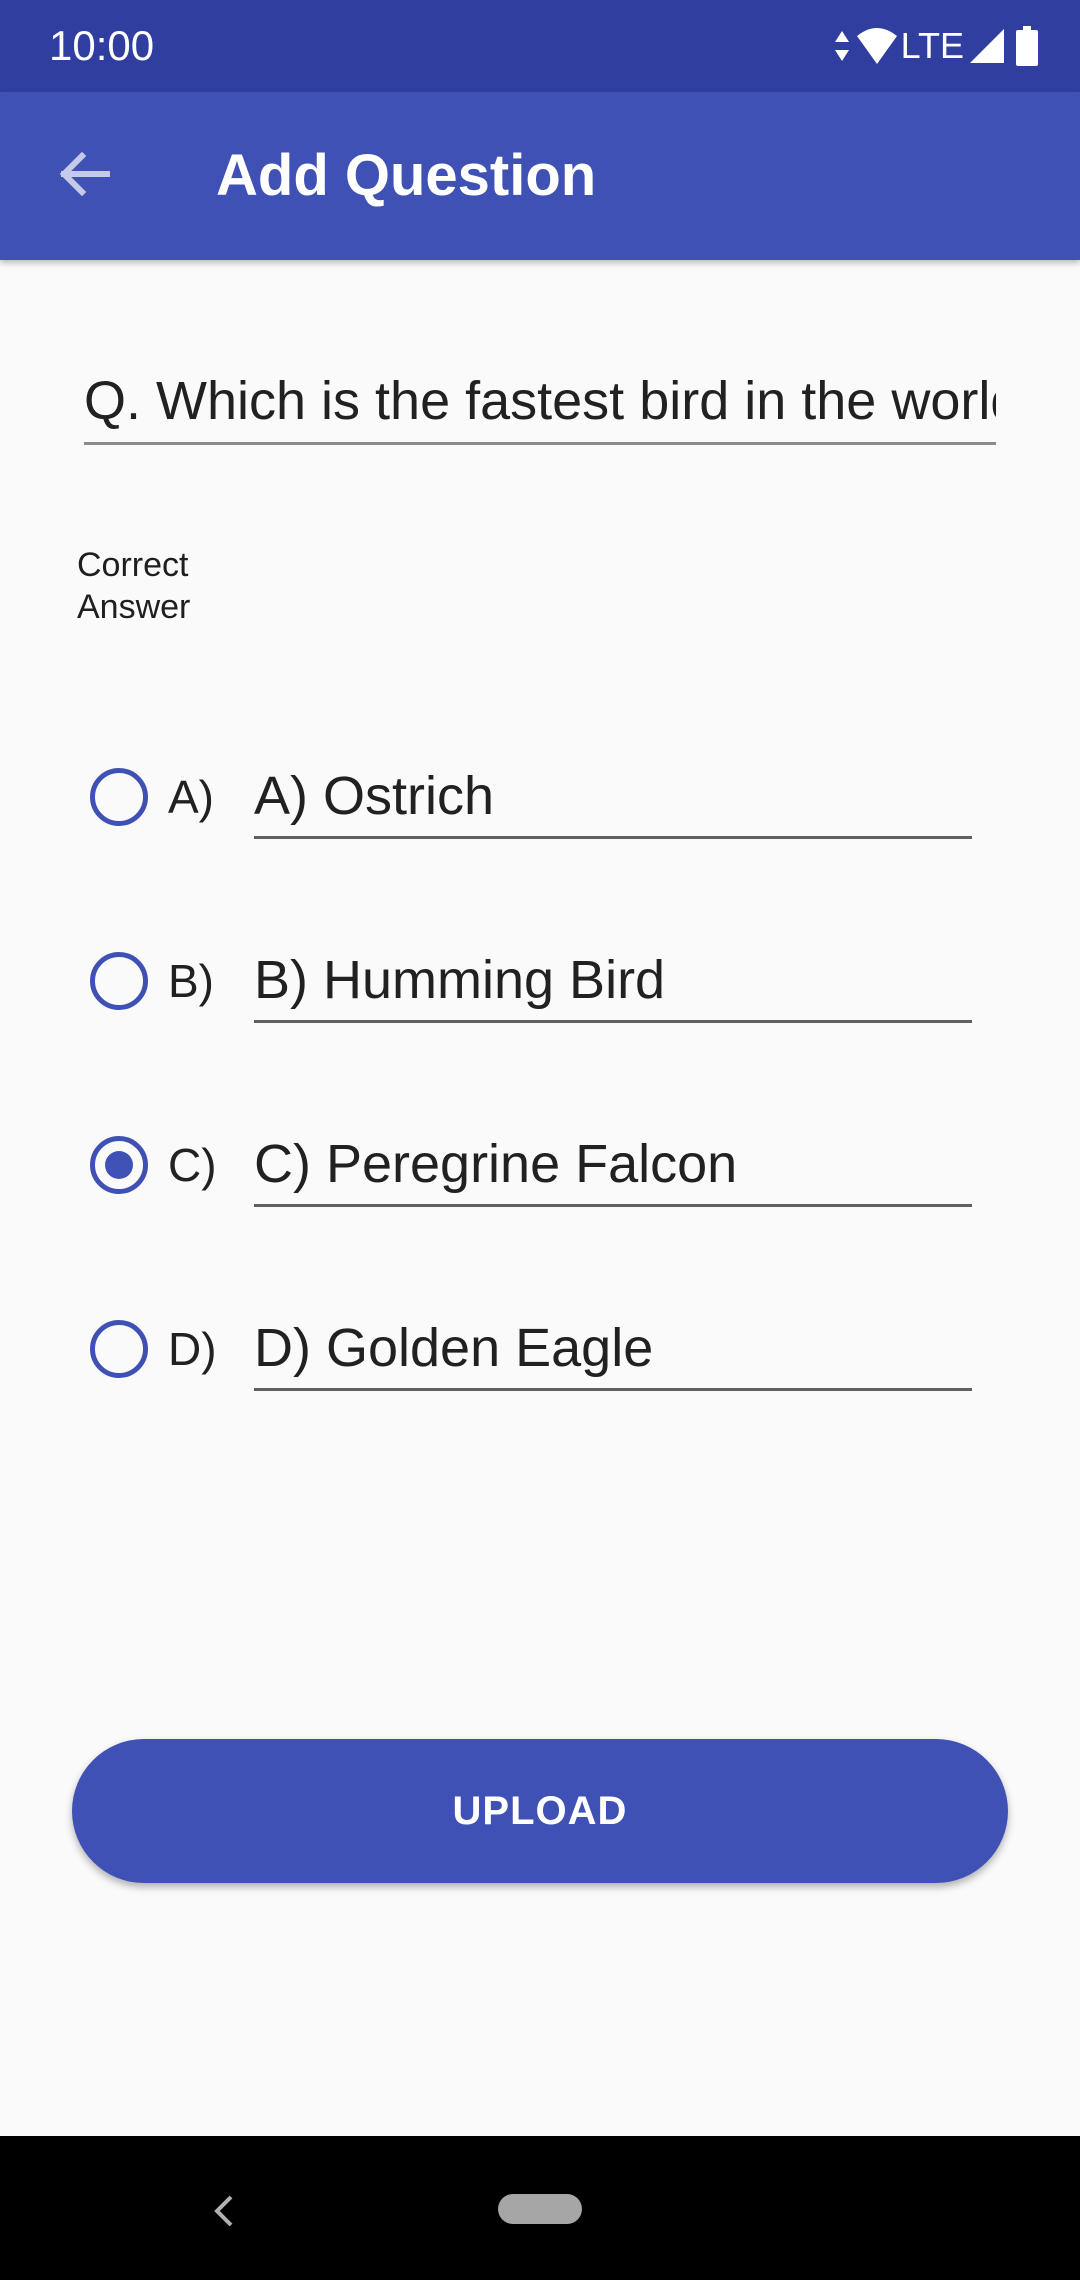  What do you see at coordinates (987, 46) in the screenshot?
I see `signal-icon` at bounding box center [987, 46].